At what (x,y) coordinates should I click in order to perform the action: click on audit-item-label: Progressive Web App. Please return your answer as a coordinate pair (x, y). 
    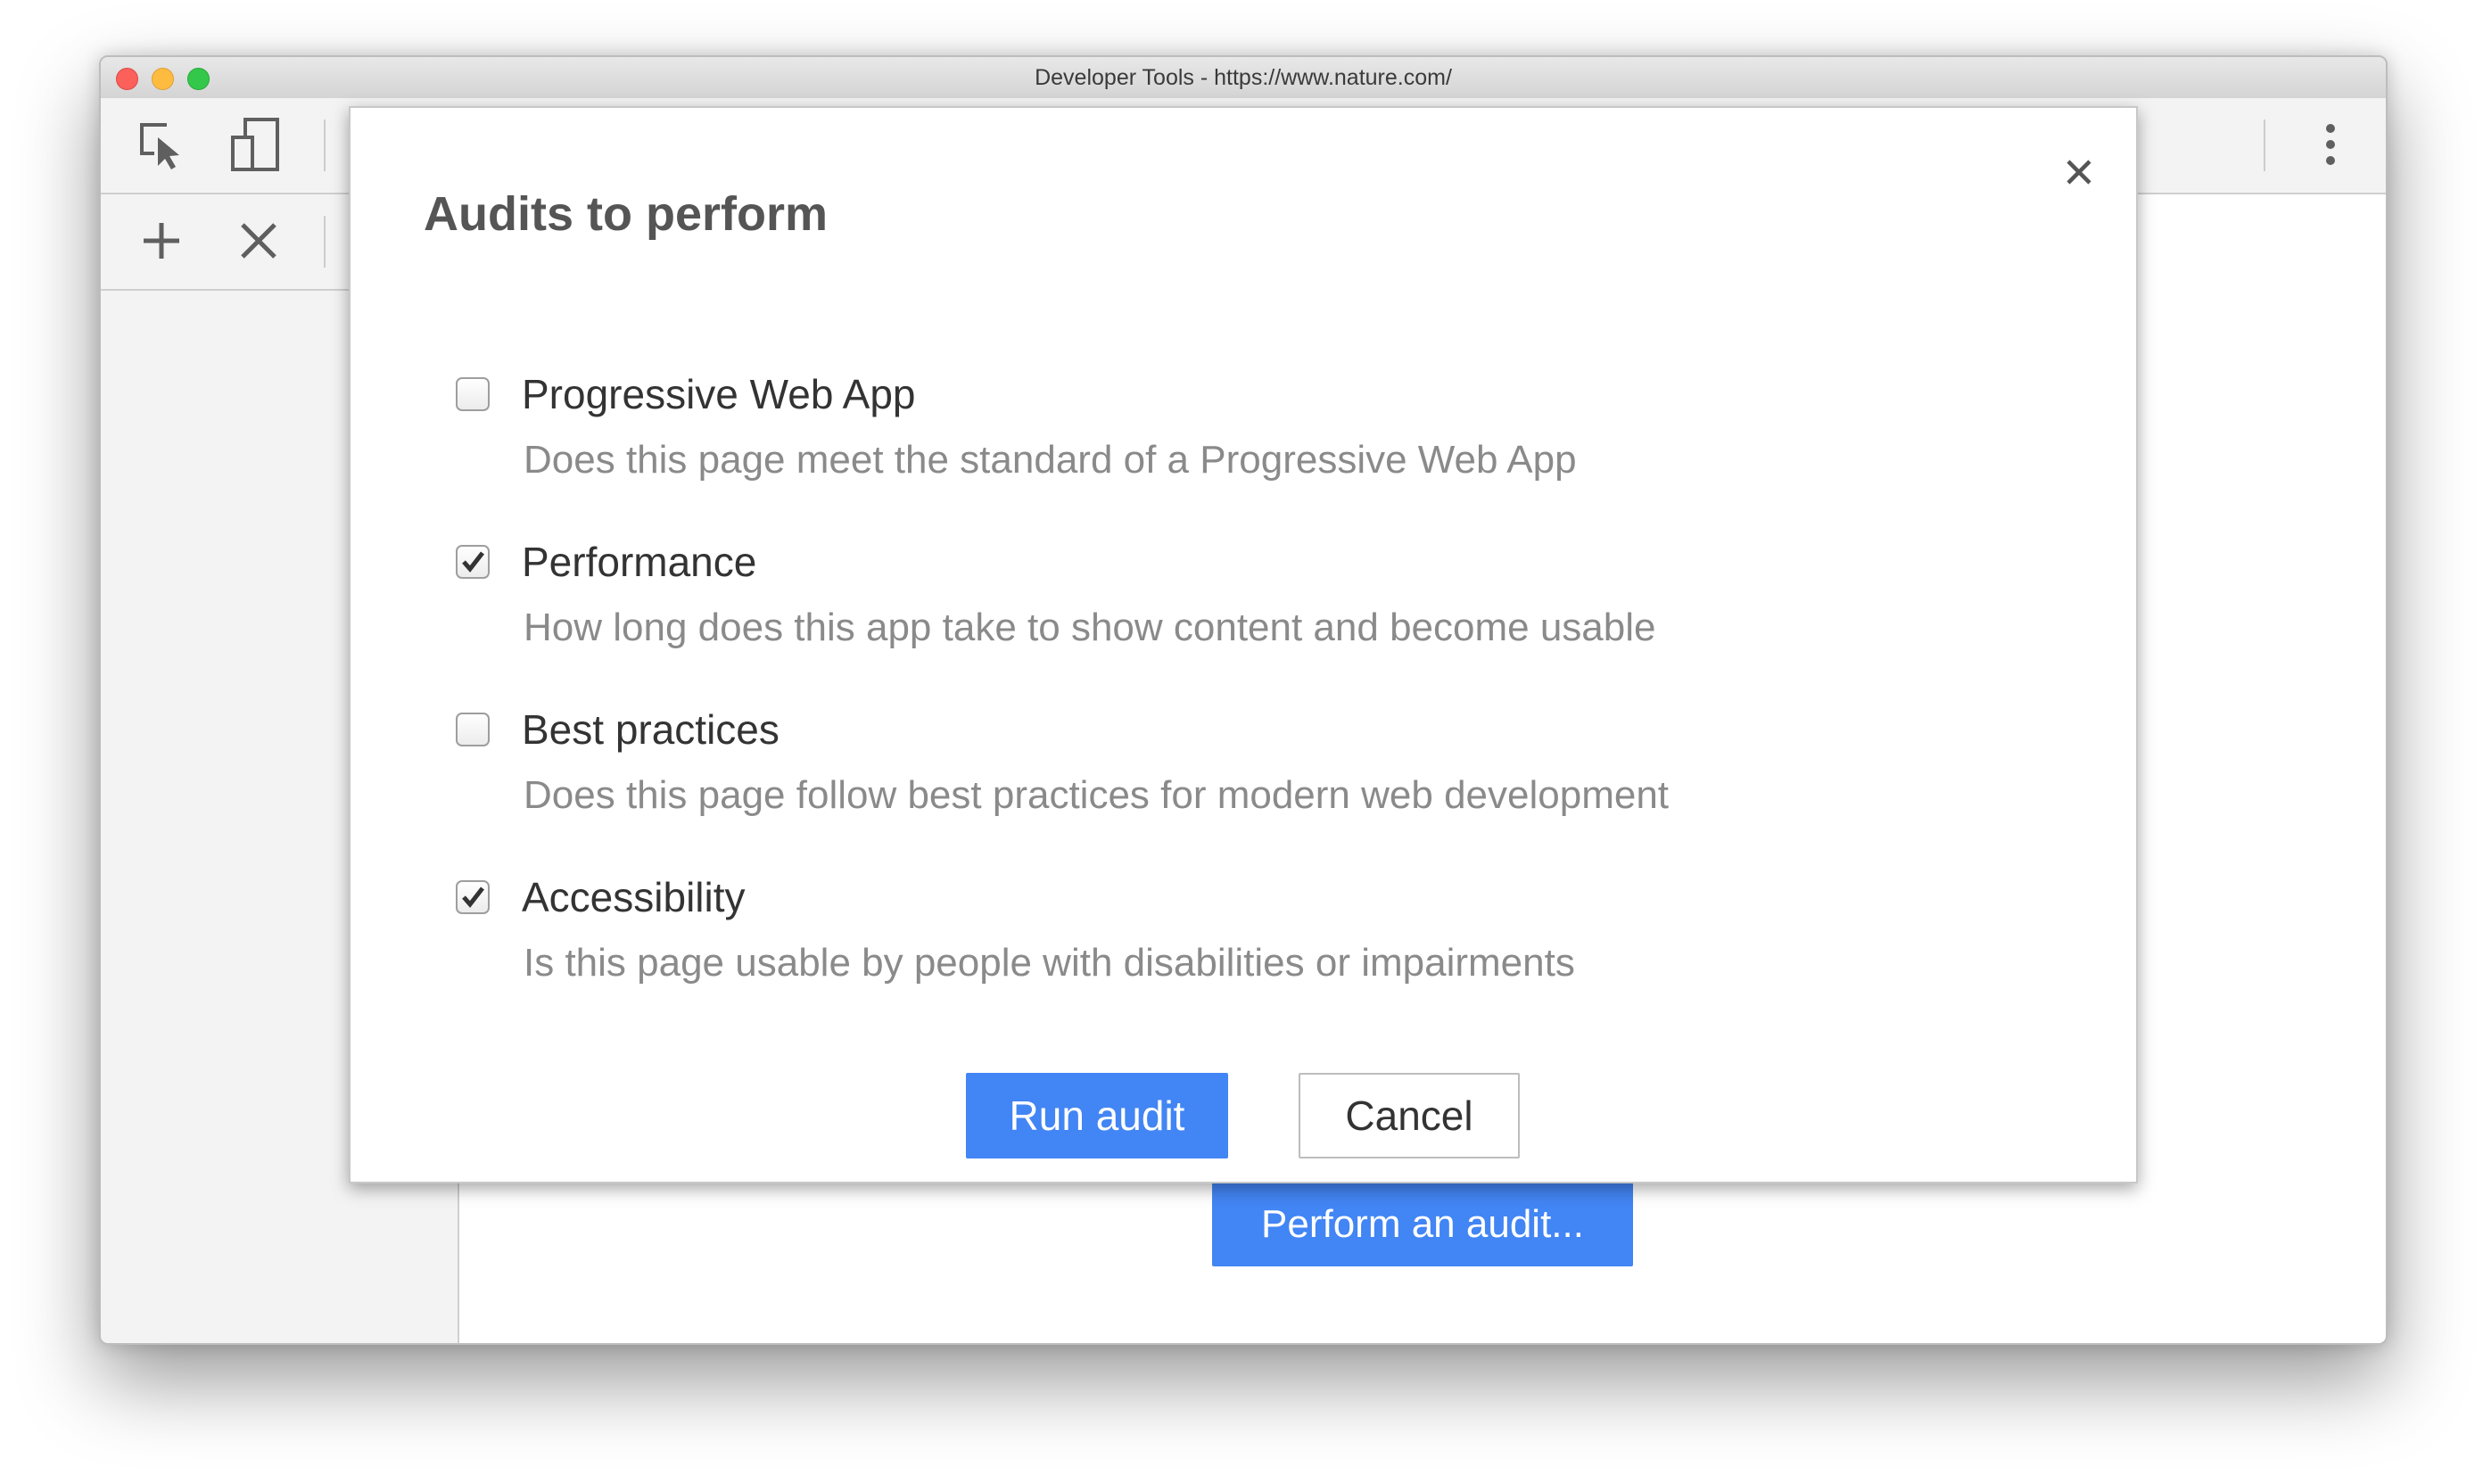
    Looking at the image, I should click on (719, 394).